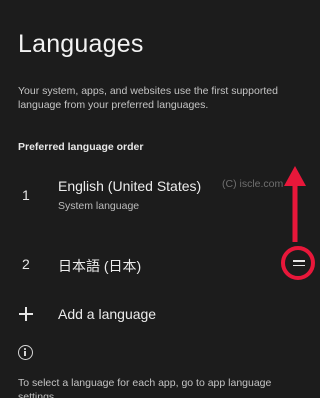 Image resolution: width=320 pixels, height=398 pixels. What do you see at coordinates (253, 184) in the screenshot?
I see `watermark: (C) iscle.com` at bounding box center [253, 184].